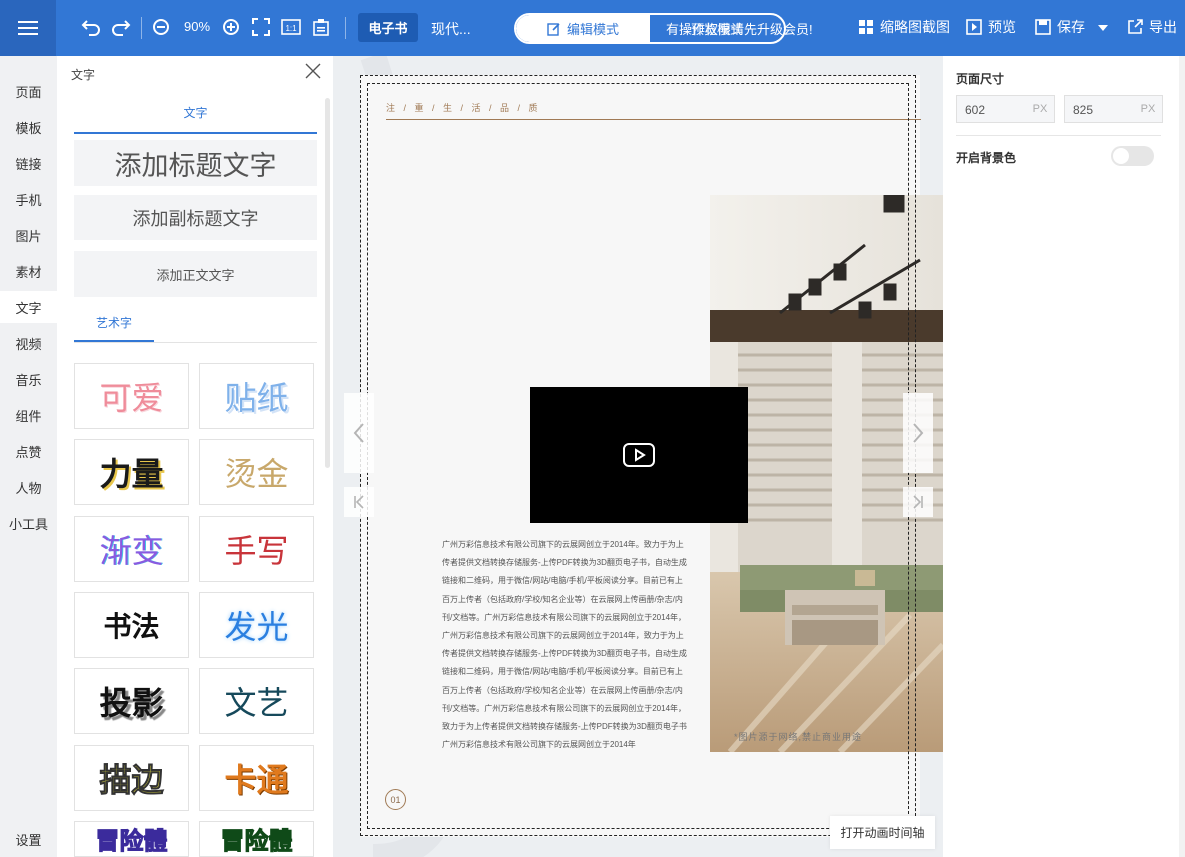 The height and width of the screenshot is (857, 1185). I want to click on edit-mode-button: 编辑模式, so click(583, 28).